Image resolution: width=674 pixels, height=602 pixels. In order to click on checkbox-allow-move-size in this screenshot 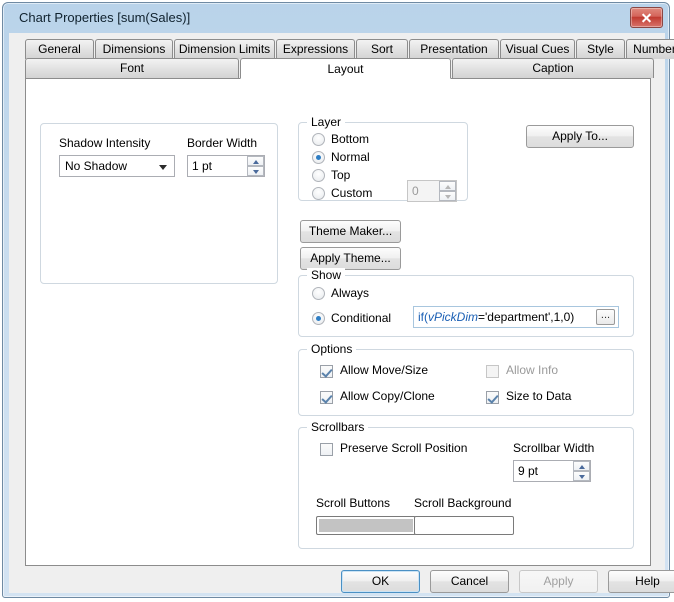, I will do `click(326, 371)`.